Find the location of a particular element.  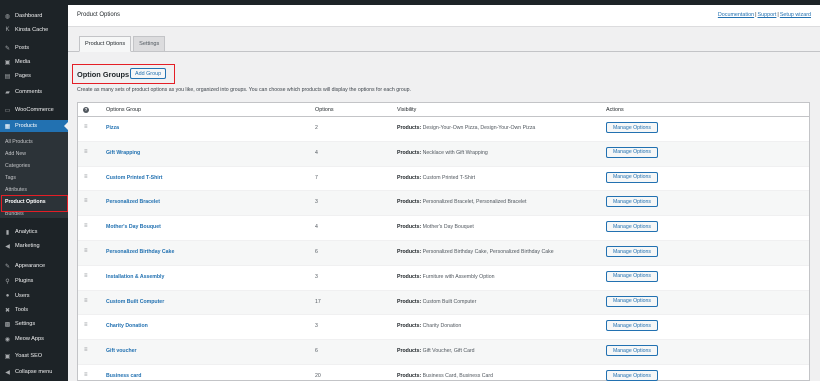

tab-product-options: Product Options is located at coordinates (105, 44).